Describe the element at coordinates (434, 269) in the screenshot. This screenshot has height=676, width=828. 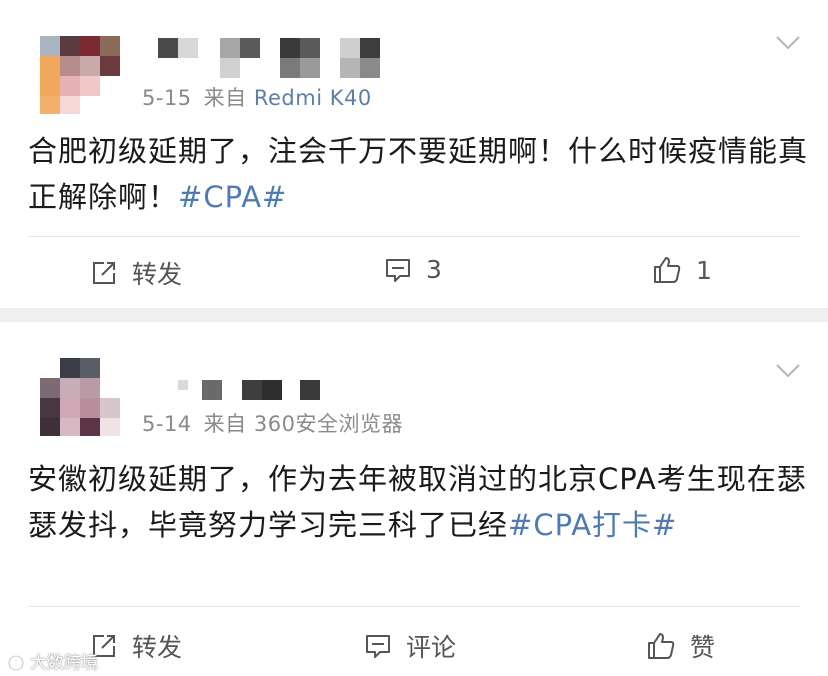
I see `comment-count: 3` at that location.